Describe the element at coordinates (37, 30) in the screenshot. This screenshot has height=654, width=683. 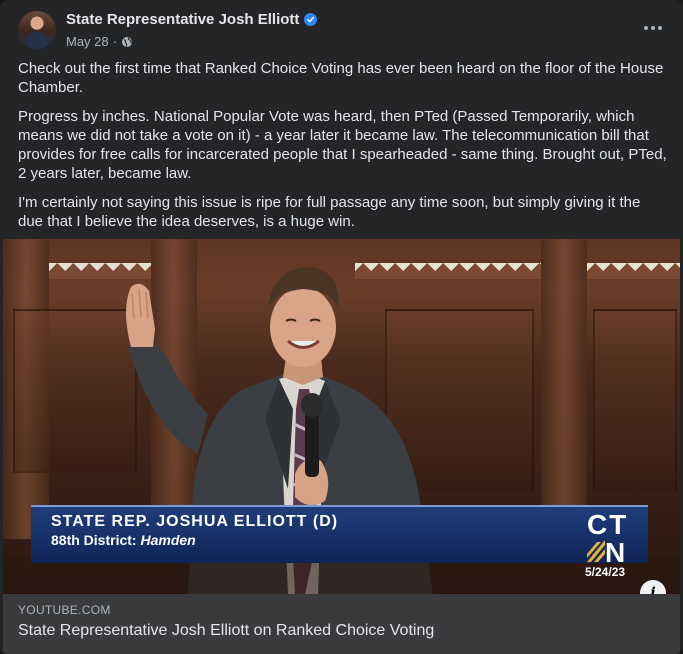
I see `author-avatar` at that location.